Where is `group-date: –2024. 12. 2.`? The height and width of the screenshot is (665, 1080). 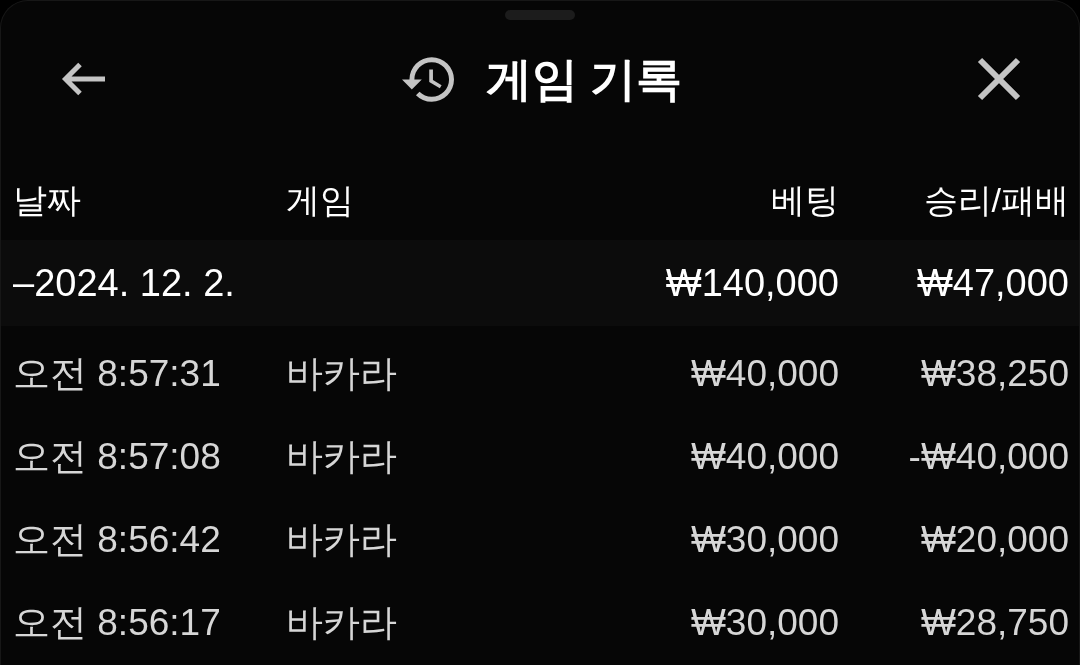 group-date: –2024. 12. 2. is located at coordinates (124, 283).